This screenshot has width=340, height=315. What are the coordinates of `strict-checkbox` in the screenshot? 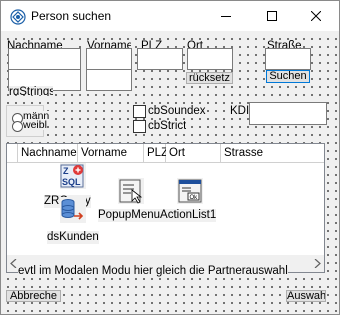 It's located at (139, 126).